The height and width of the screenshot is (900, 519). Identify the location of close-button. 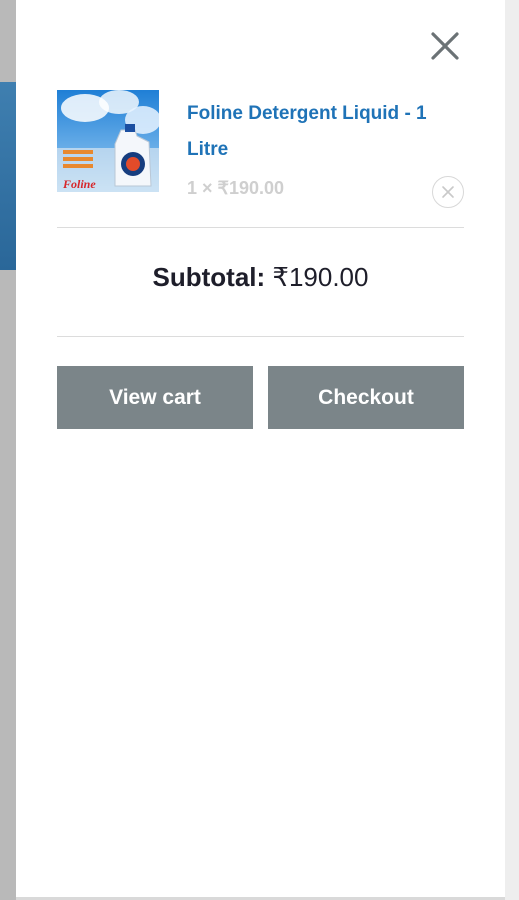
(445, 46).